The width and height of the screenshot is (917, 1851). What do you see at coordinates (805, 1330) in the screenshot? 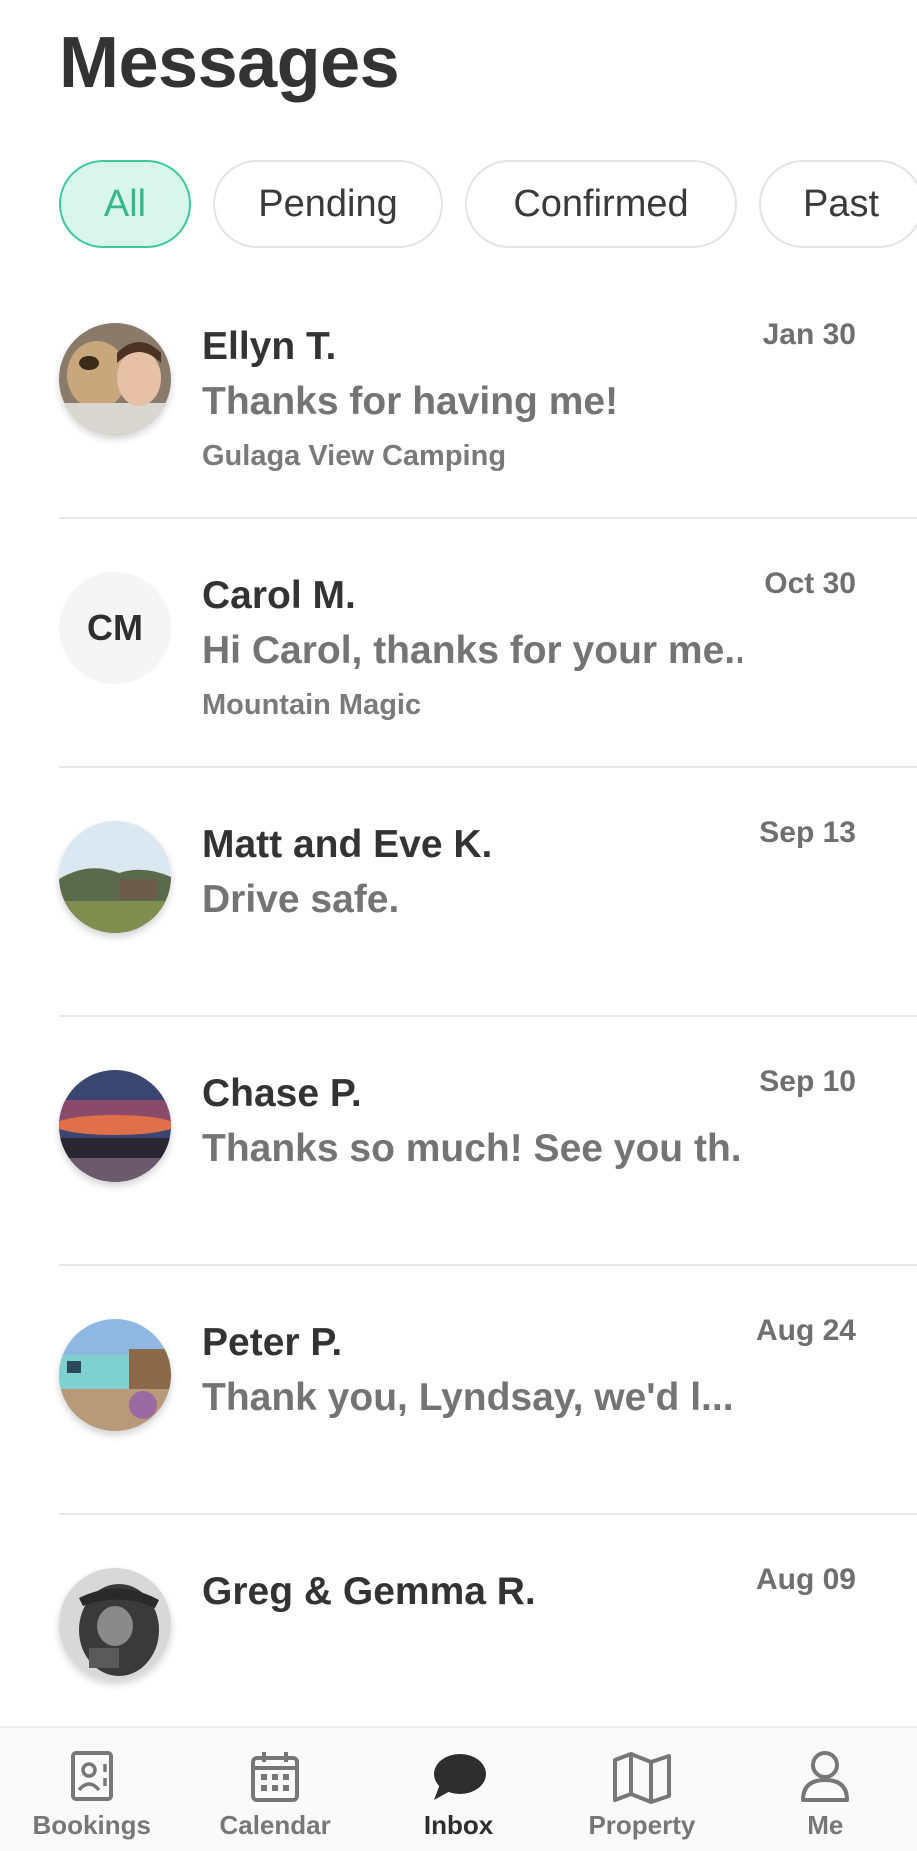
I see `message-date: Aug 24` at bounding box center [805, 1330].